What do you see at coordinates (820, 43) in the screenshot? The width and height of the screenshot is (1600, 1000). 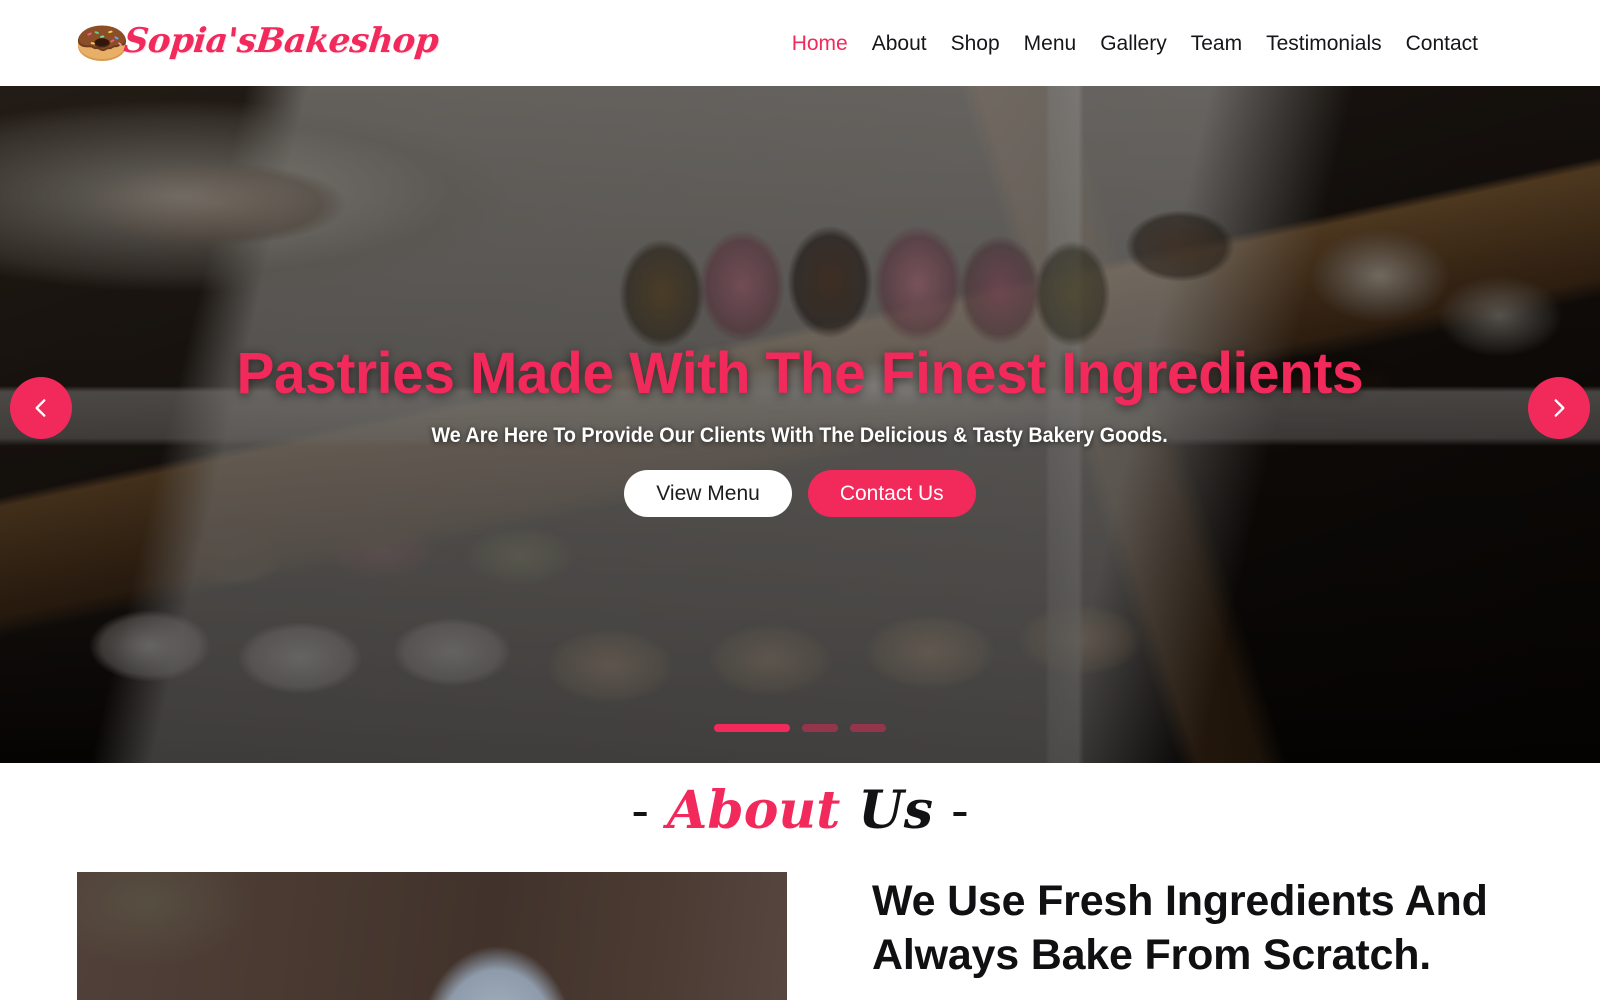 I see `nav-item-home: Home` at bounding box center [820, 43].